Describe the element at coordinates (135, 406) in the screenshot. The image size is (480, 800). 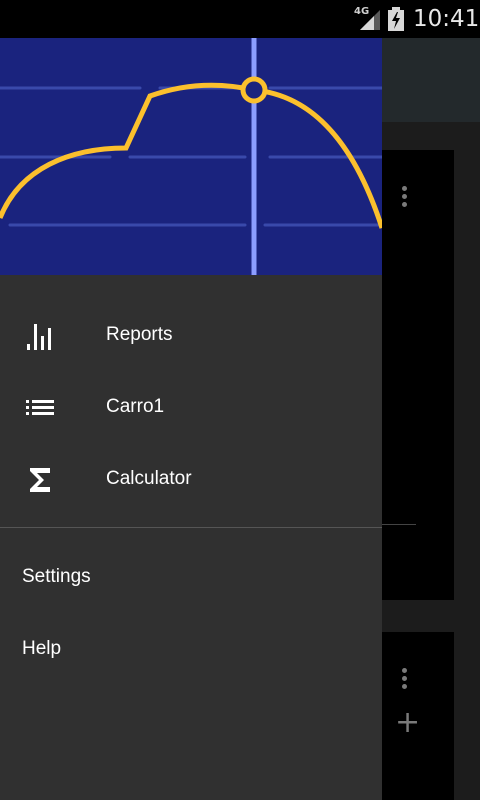
I see `nav-item-label: Carro1` at that location.